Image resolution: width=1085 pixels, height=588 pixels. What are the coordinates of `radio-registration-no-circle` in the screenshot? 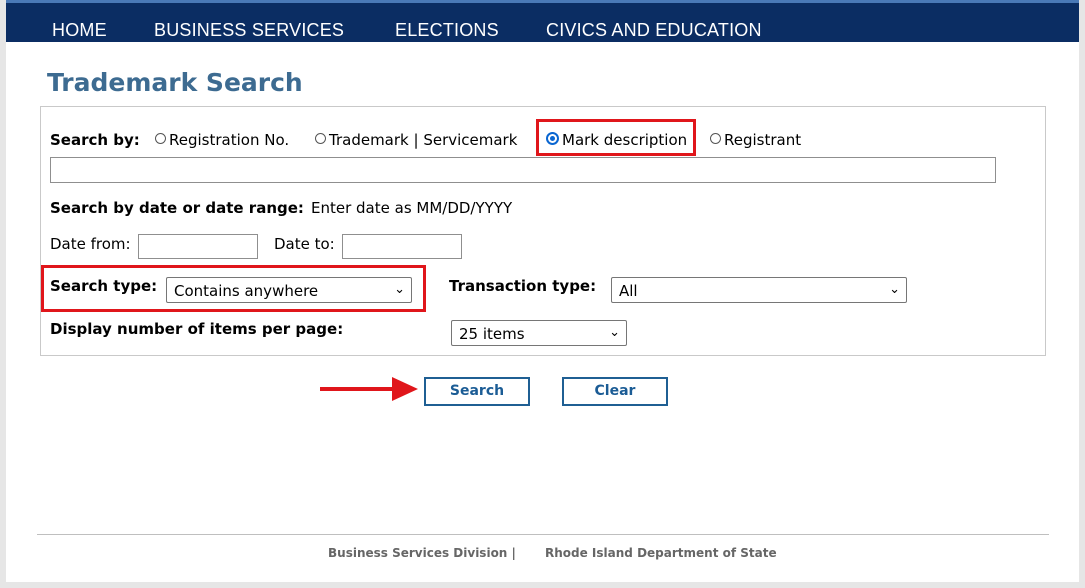 It's located at (160, 138).